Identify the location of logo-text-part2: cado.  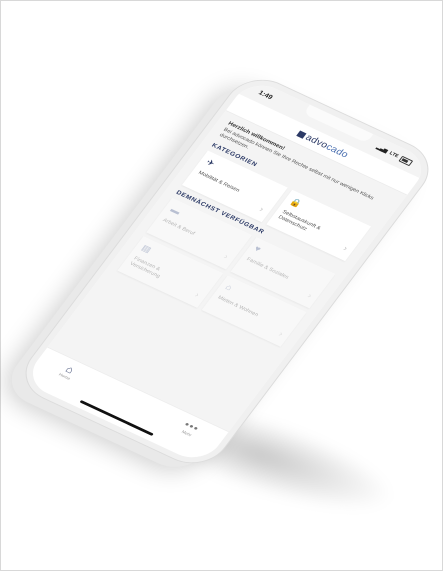
(337, 150).